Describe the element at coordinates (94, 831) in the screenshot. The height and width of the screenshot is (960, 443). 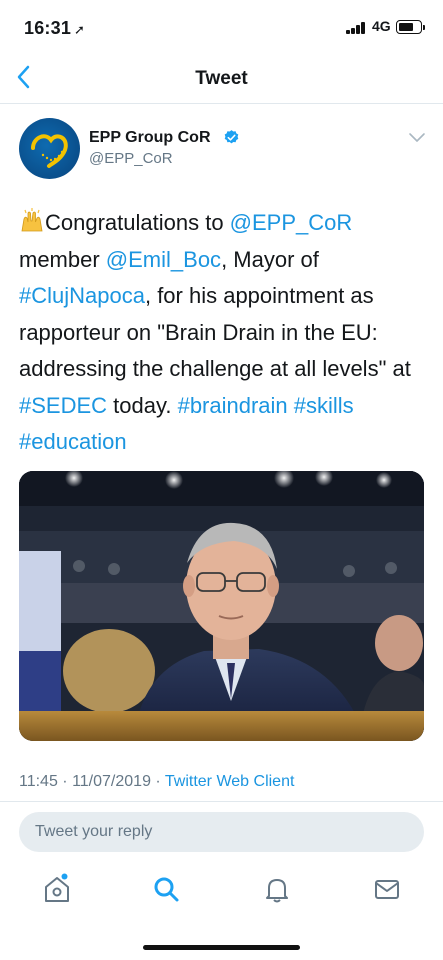
I see `reply-placeholder: Tweet your reply` at that location.